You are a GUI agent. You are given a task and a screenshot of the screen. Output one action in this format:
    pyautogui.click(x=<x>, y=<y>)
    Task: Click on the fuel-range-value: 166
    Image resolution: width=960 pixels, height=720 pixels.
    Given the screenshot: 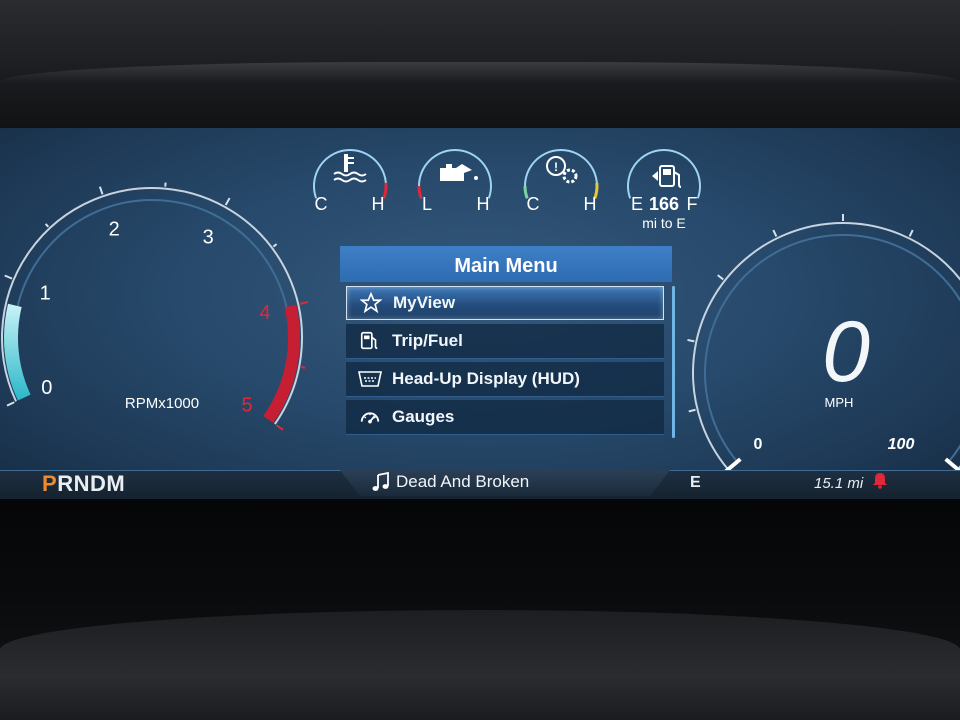 What is the action you would take?
    pyautogui.click(x=664, y=204)
    